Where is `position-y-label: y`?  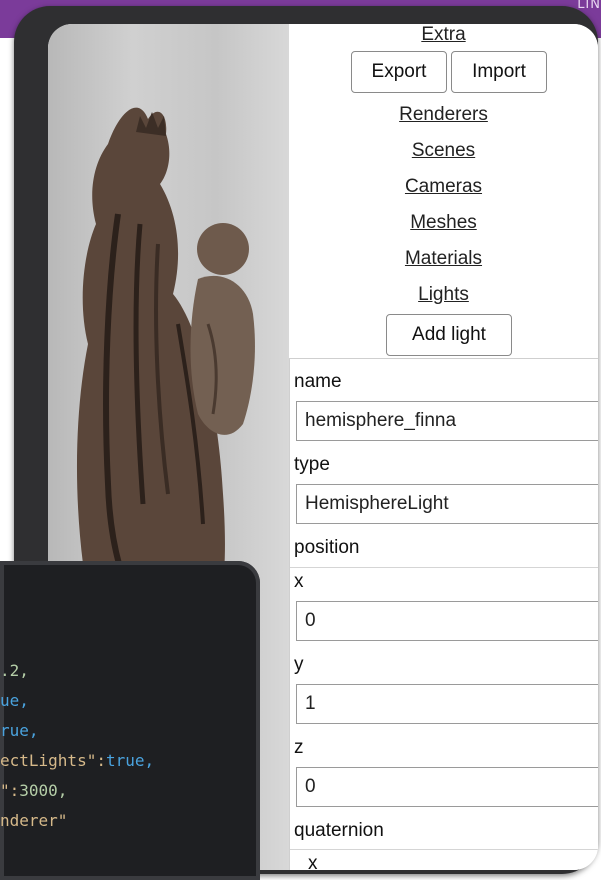
position-y-label: y is located at coordinates (299, 664).